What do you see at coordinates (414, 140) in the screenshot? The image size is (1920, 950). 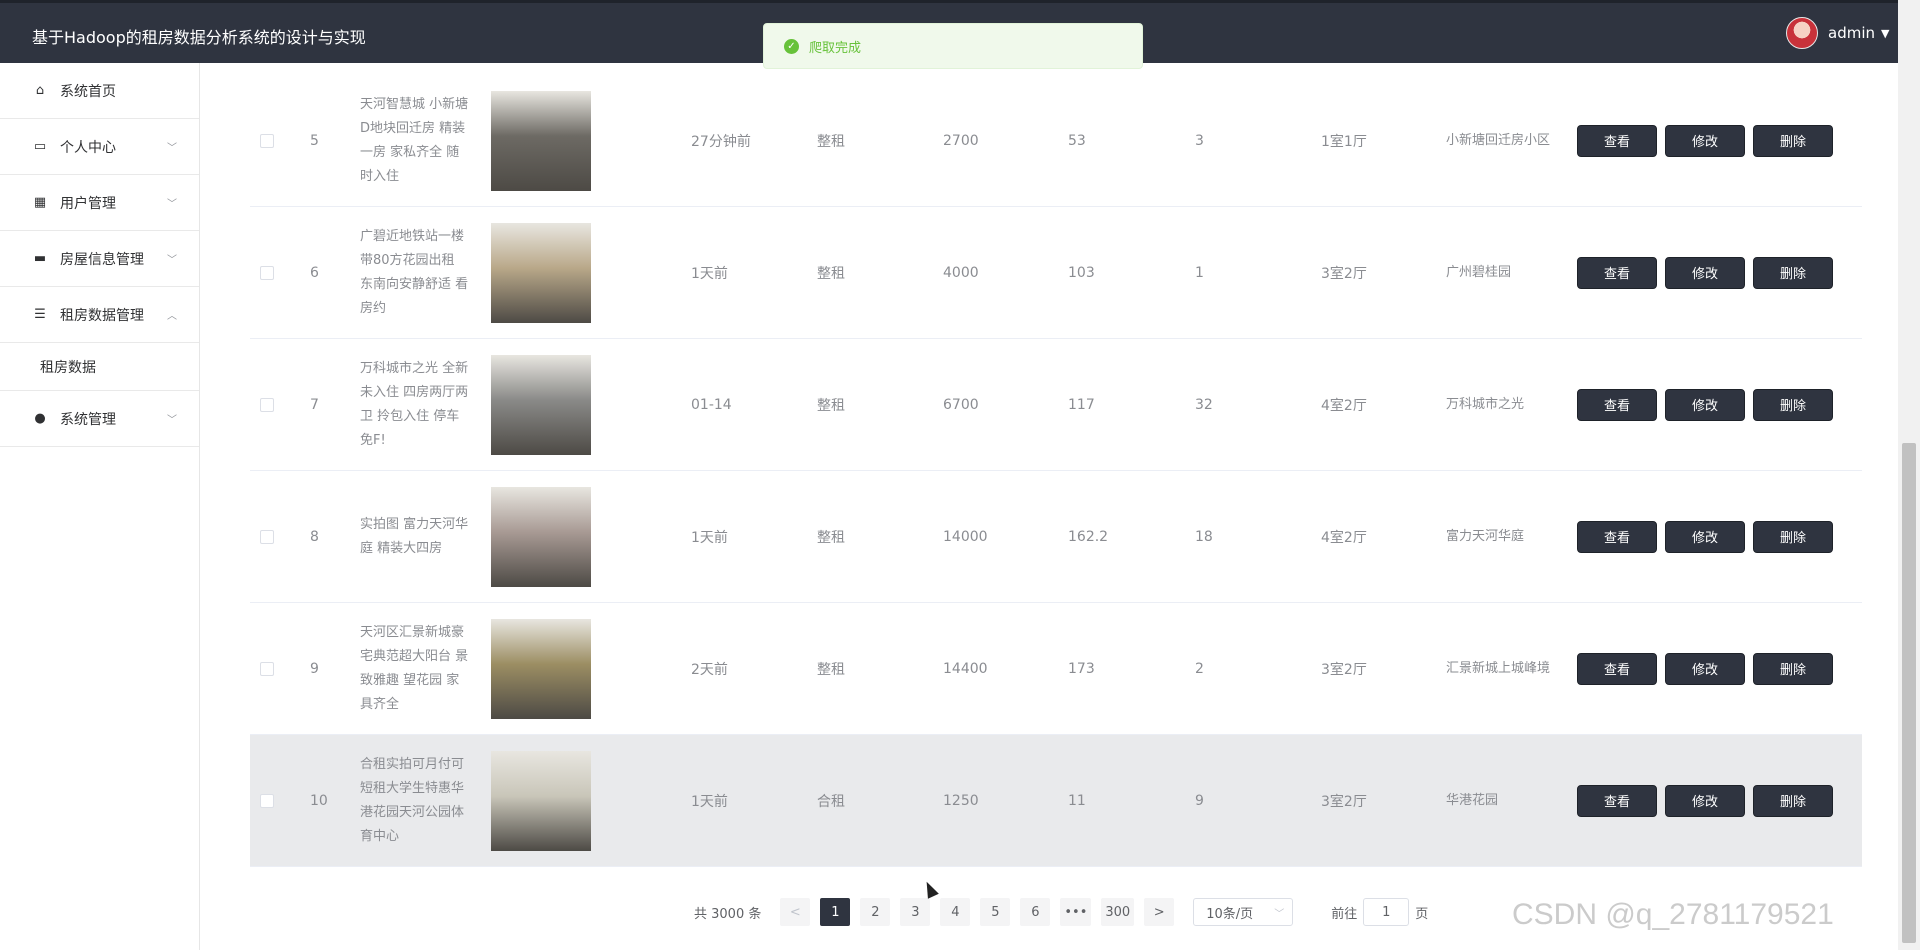 I see `listing-title-text: 天河智慧城 小新塘D地块回迁房 精装一房 家私齐全 随时入住` at bounding box center [414, 140].